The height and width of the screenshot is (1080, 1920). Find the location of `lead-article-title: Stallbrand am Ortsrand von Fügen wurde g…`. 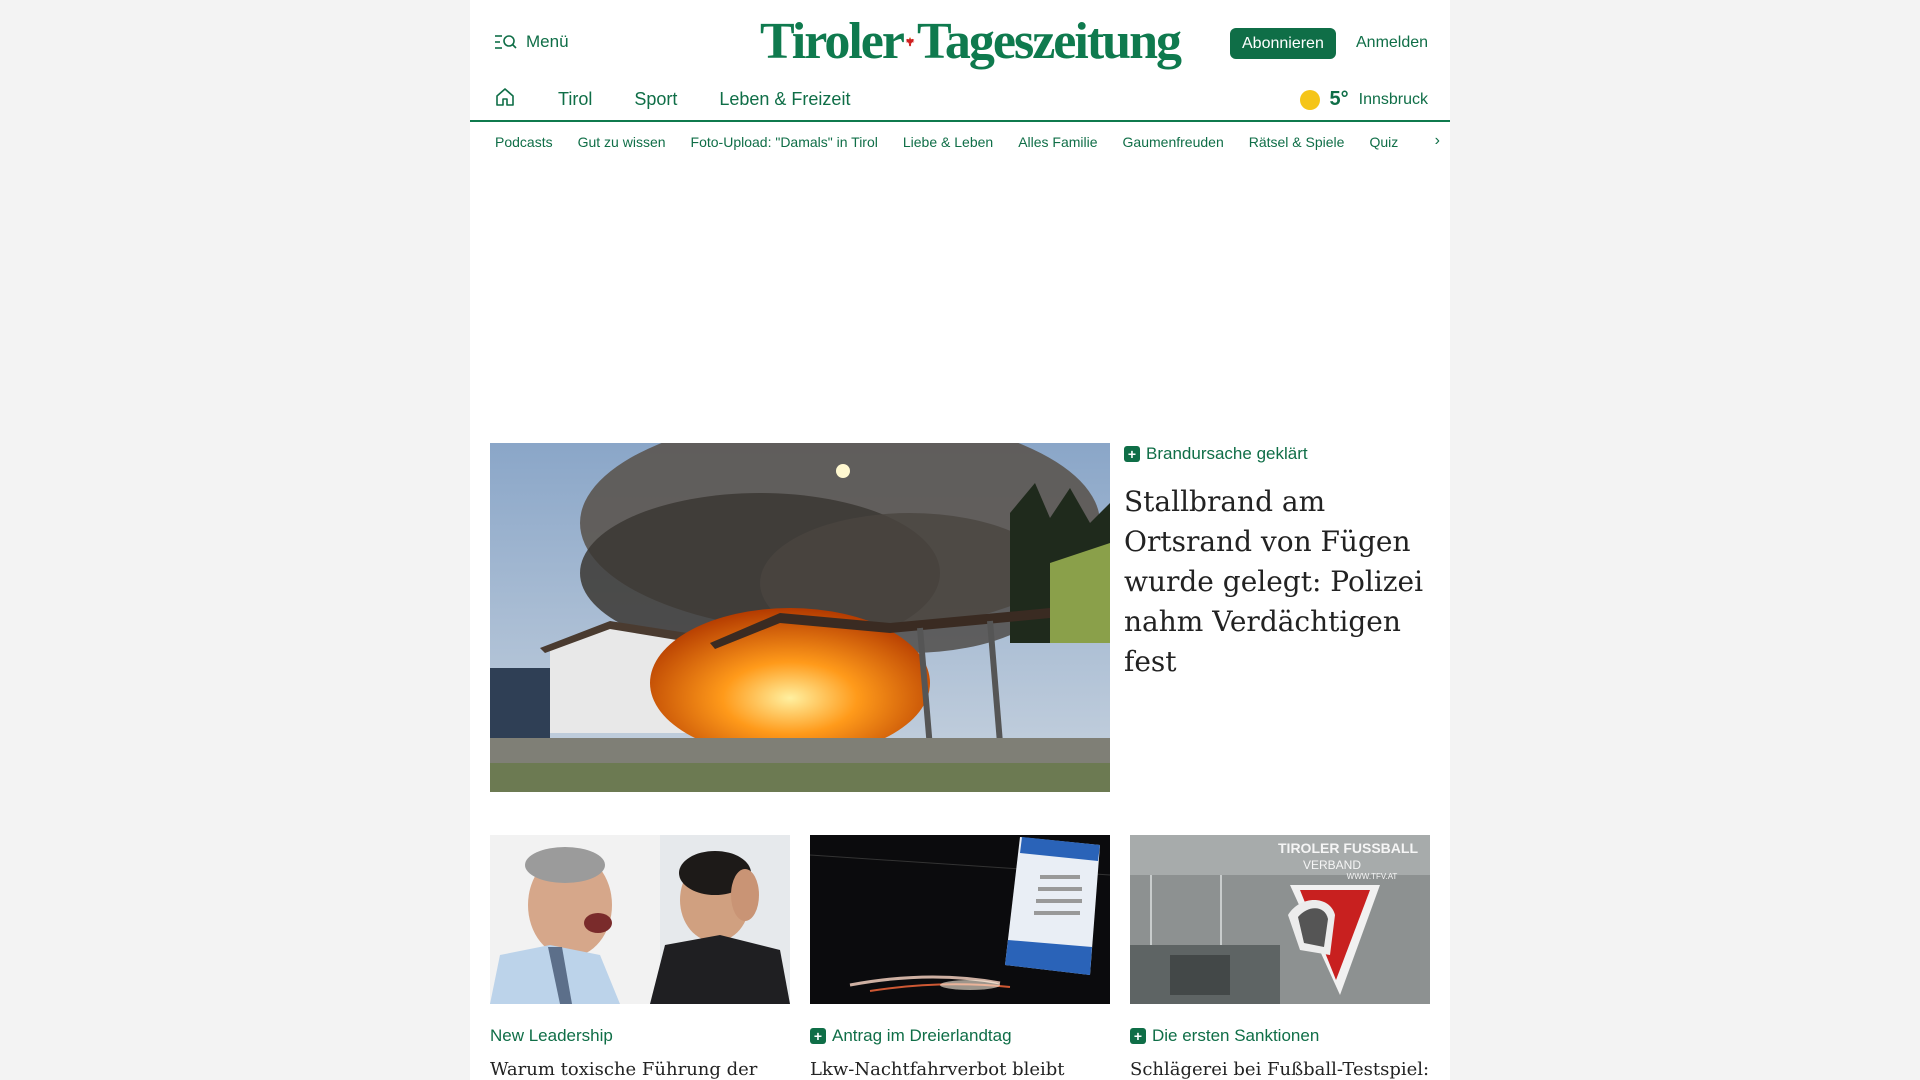

lead-article-title: Stallbrand am Ortsrand von Fügen wurde g… is located at coordinates (1274, 582).